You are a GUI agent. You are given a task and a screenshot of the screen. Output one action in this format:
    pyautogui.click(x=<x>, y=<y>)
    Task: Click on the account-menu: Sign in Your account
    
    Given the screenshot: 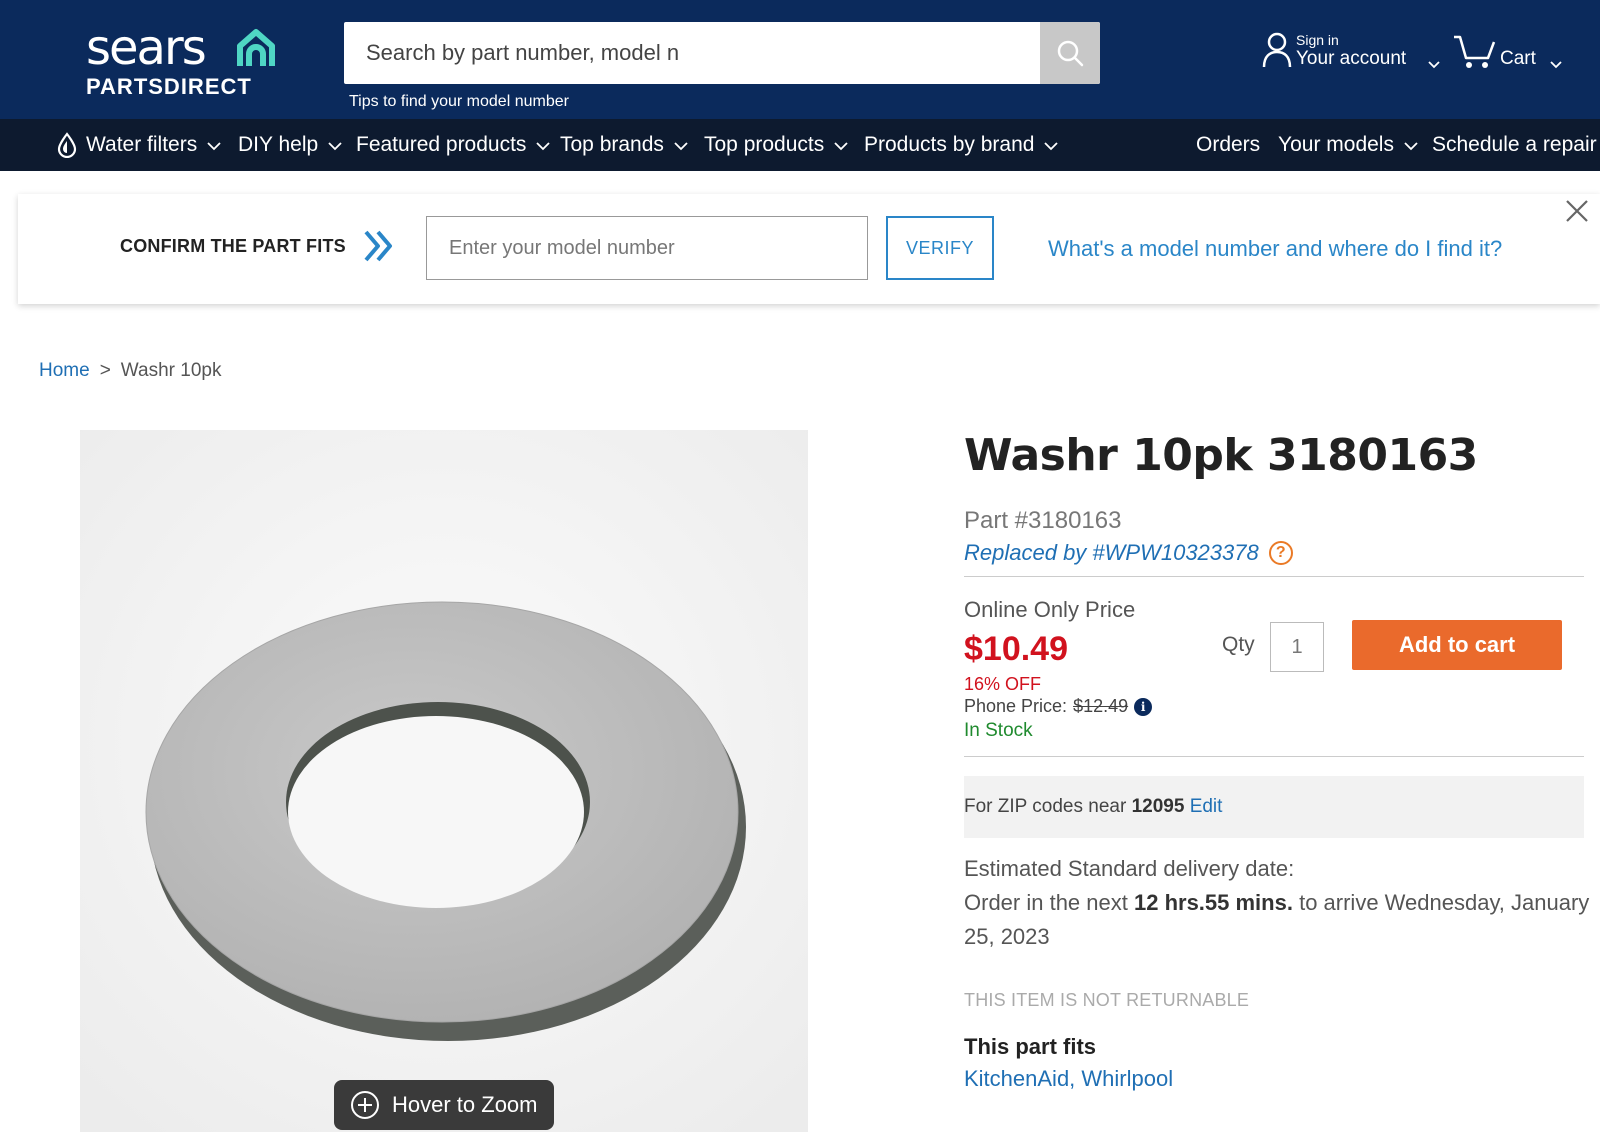 What is the action you would take?
    pyautogui.click(x=1352, y=55)
    